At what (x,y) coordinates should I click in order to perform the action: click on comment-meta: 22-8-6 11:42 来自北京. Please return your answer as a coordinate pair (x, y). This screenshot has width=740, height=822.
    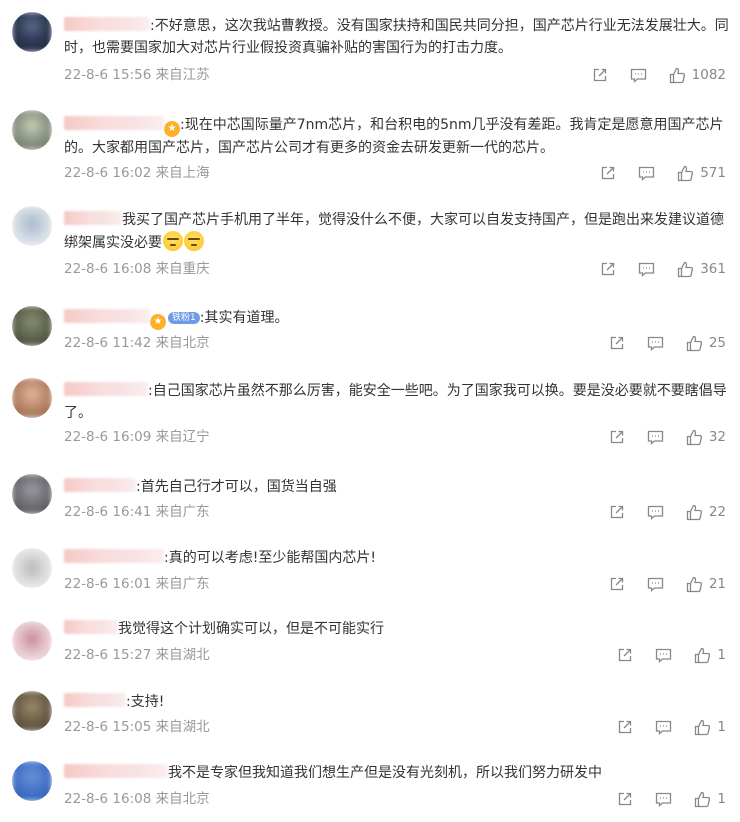
    Looking at the image, I should click on (137, 343).